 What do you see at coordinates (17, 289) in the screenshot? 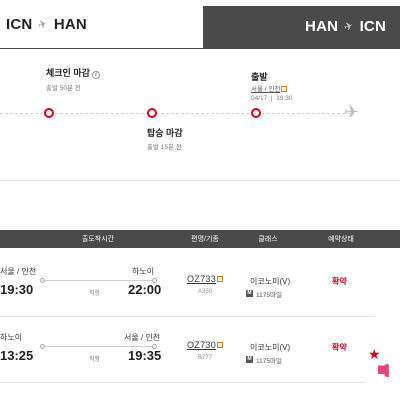
I see `departure-time: 19:30` at bounding box center [17, 289].